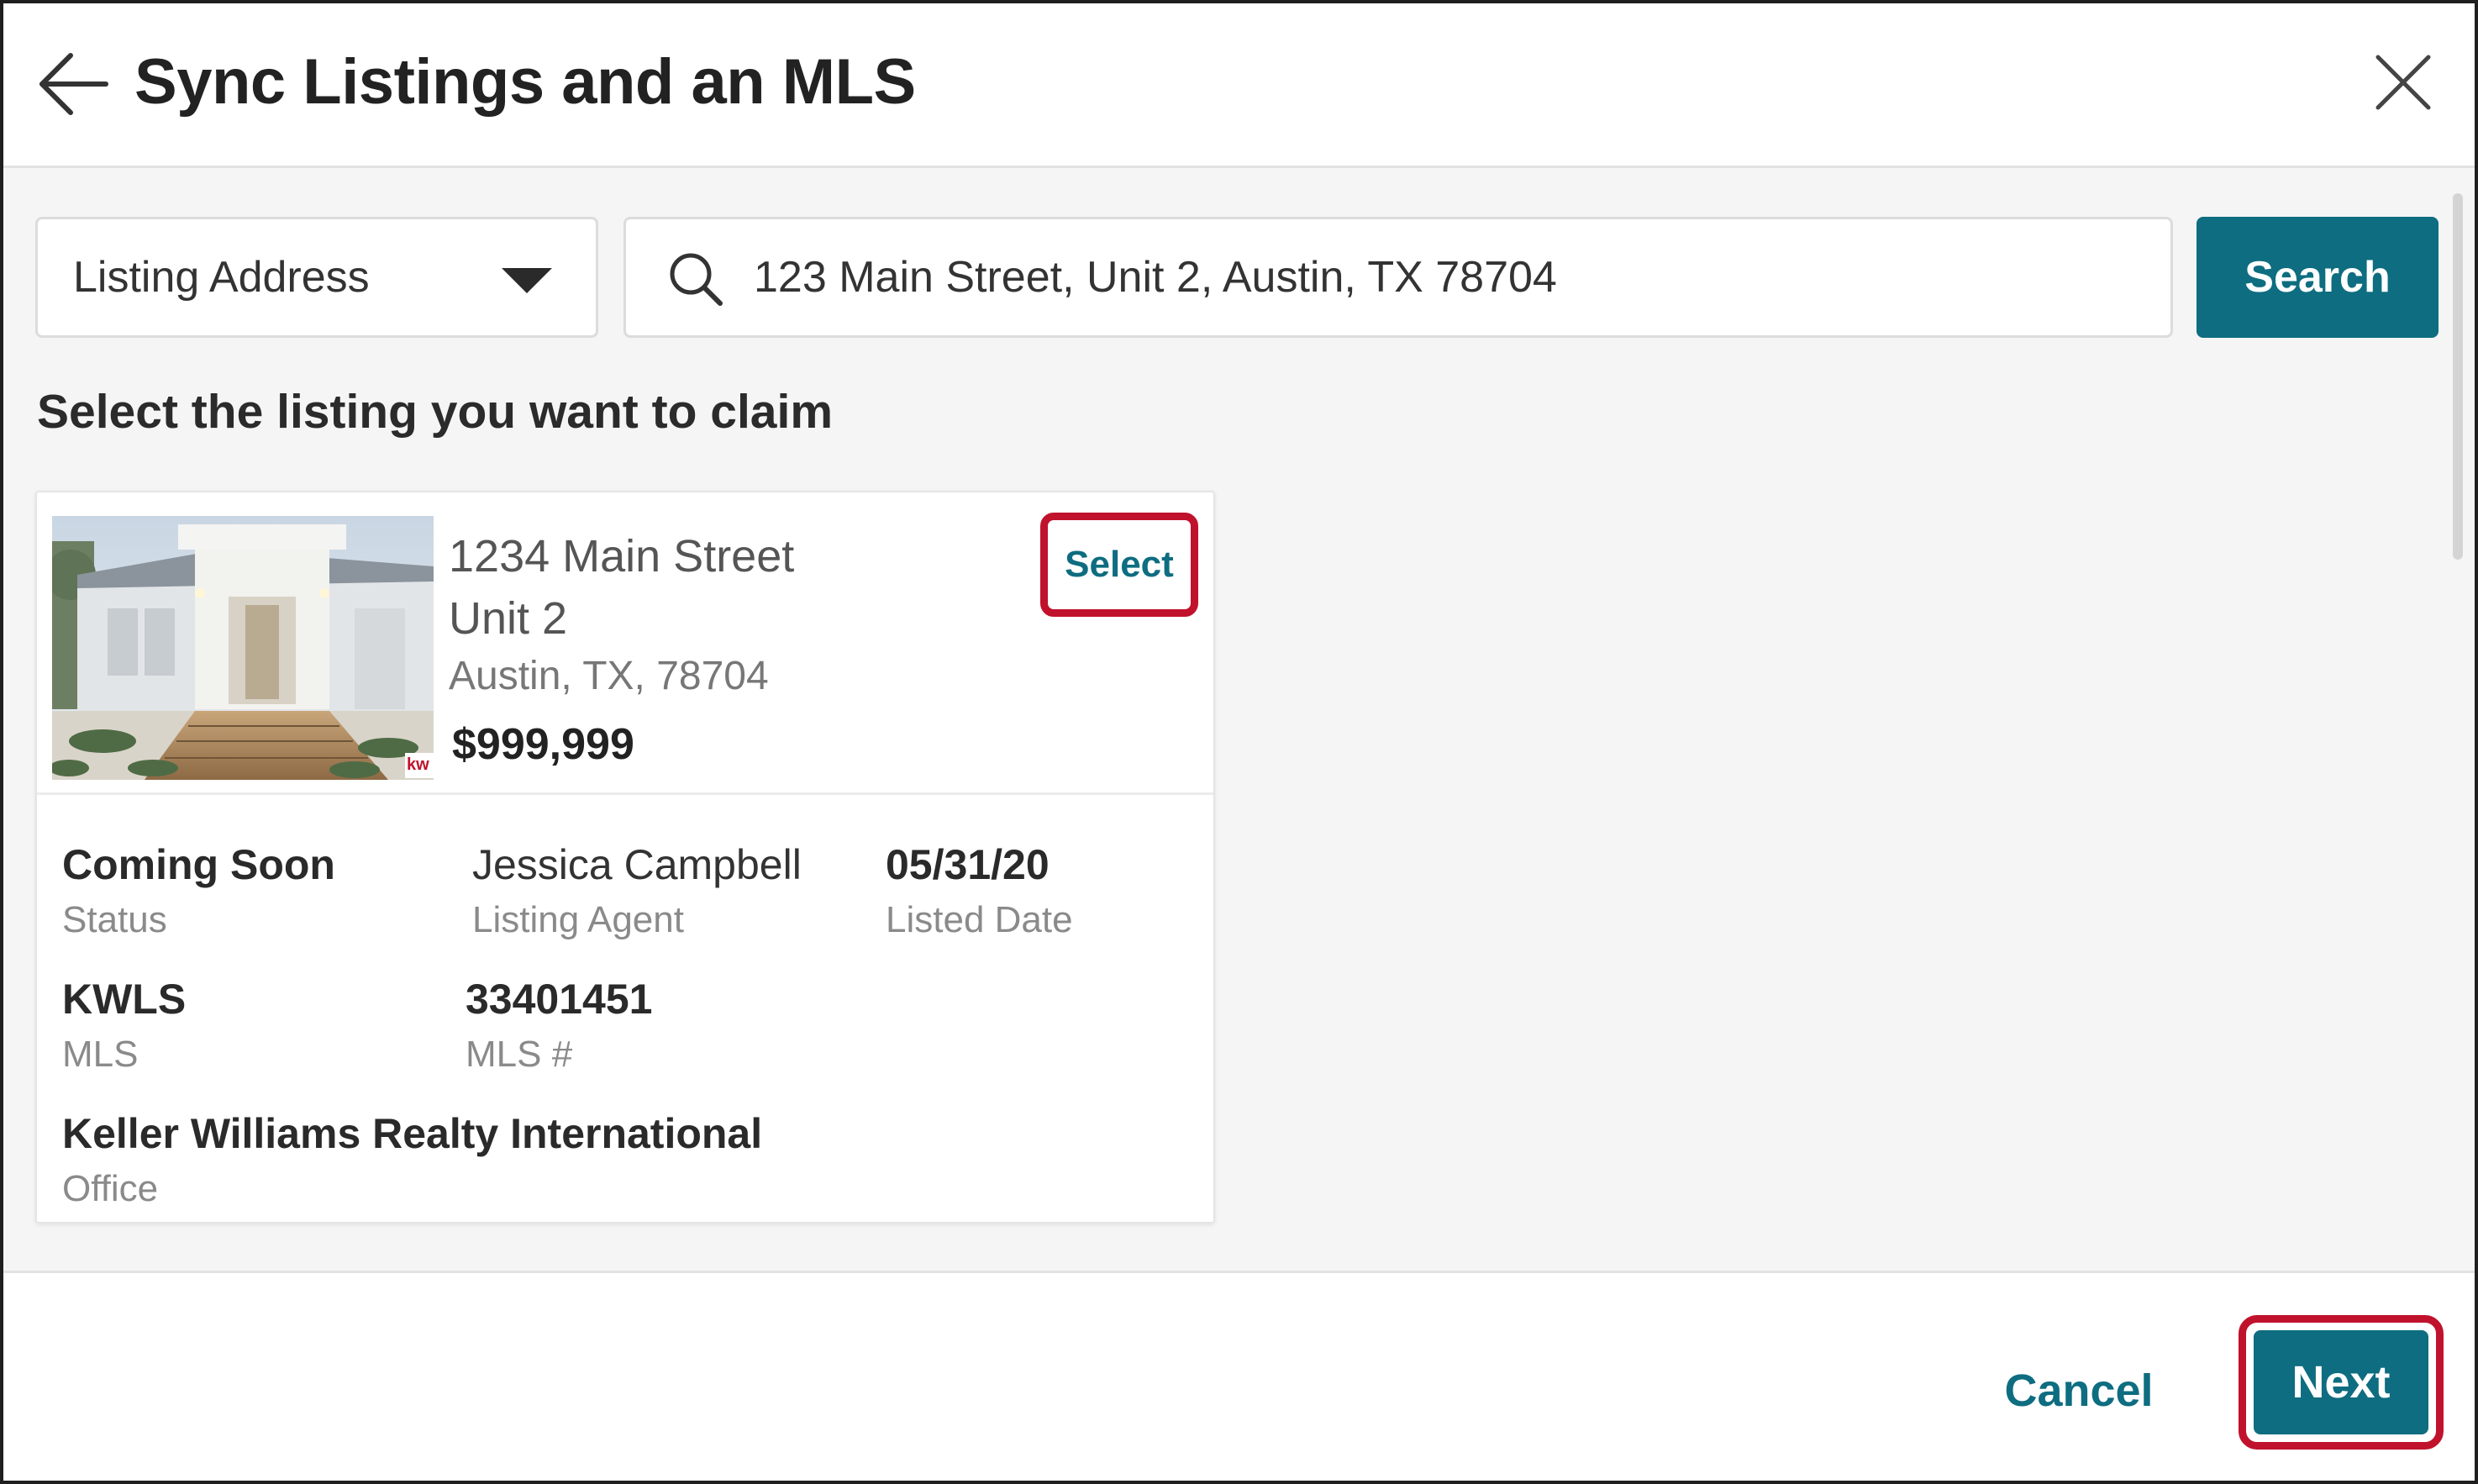 The width and height of the screenshot is (2478, 1484). Describe the element at coordinates (1451, 277) in the screenshot. I see `search-input` at that location.